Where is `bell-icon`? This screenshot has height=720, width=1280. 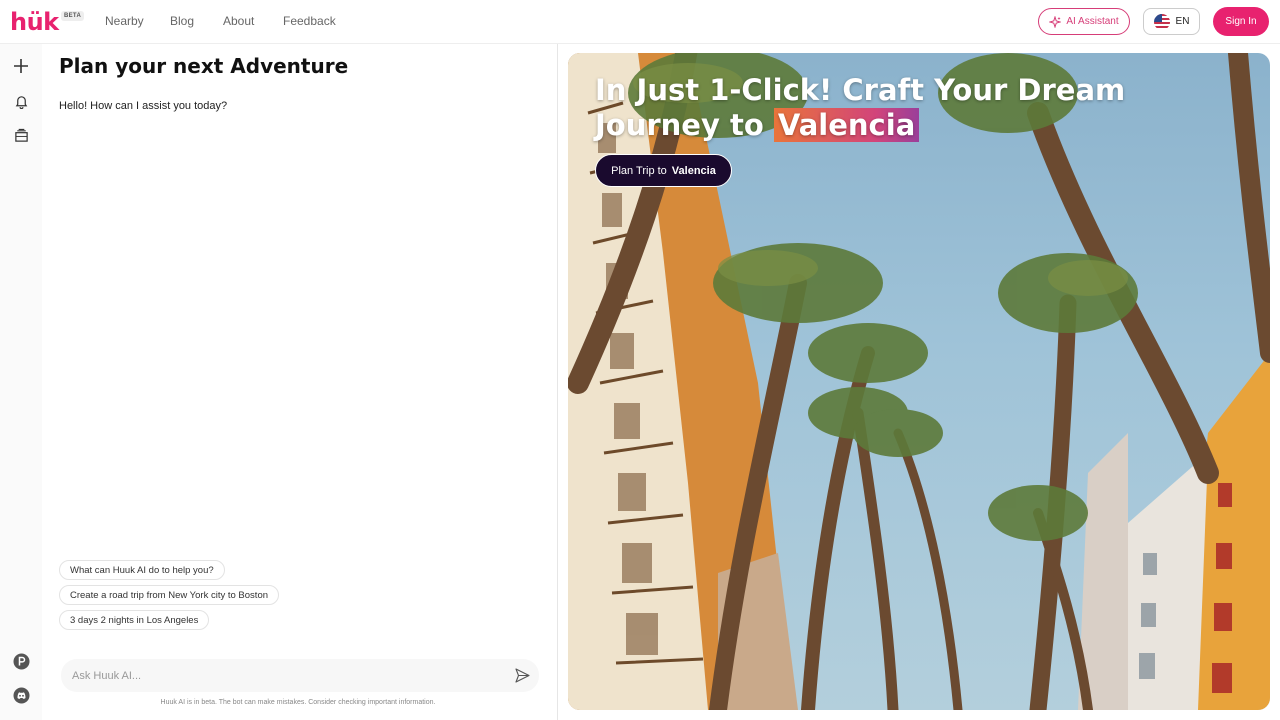 bell-icon is located at coordinates (21, 102).